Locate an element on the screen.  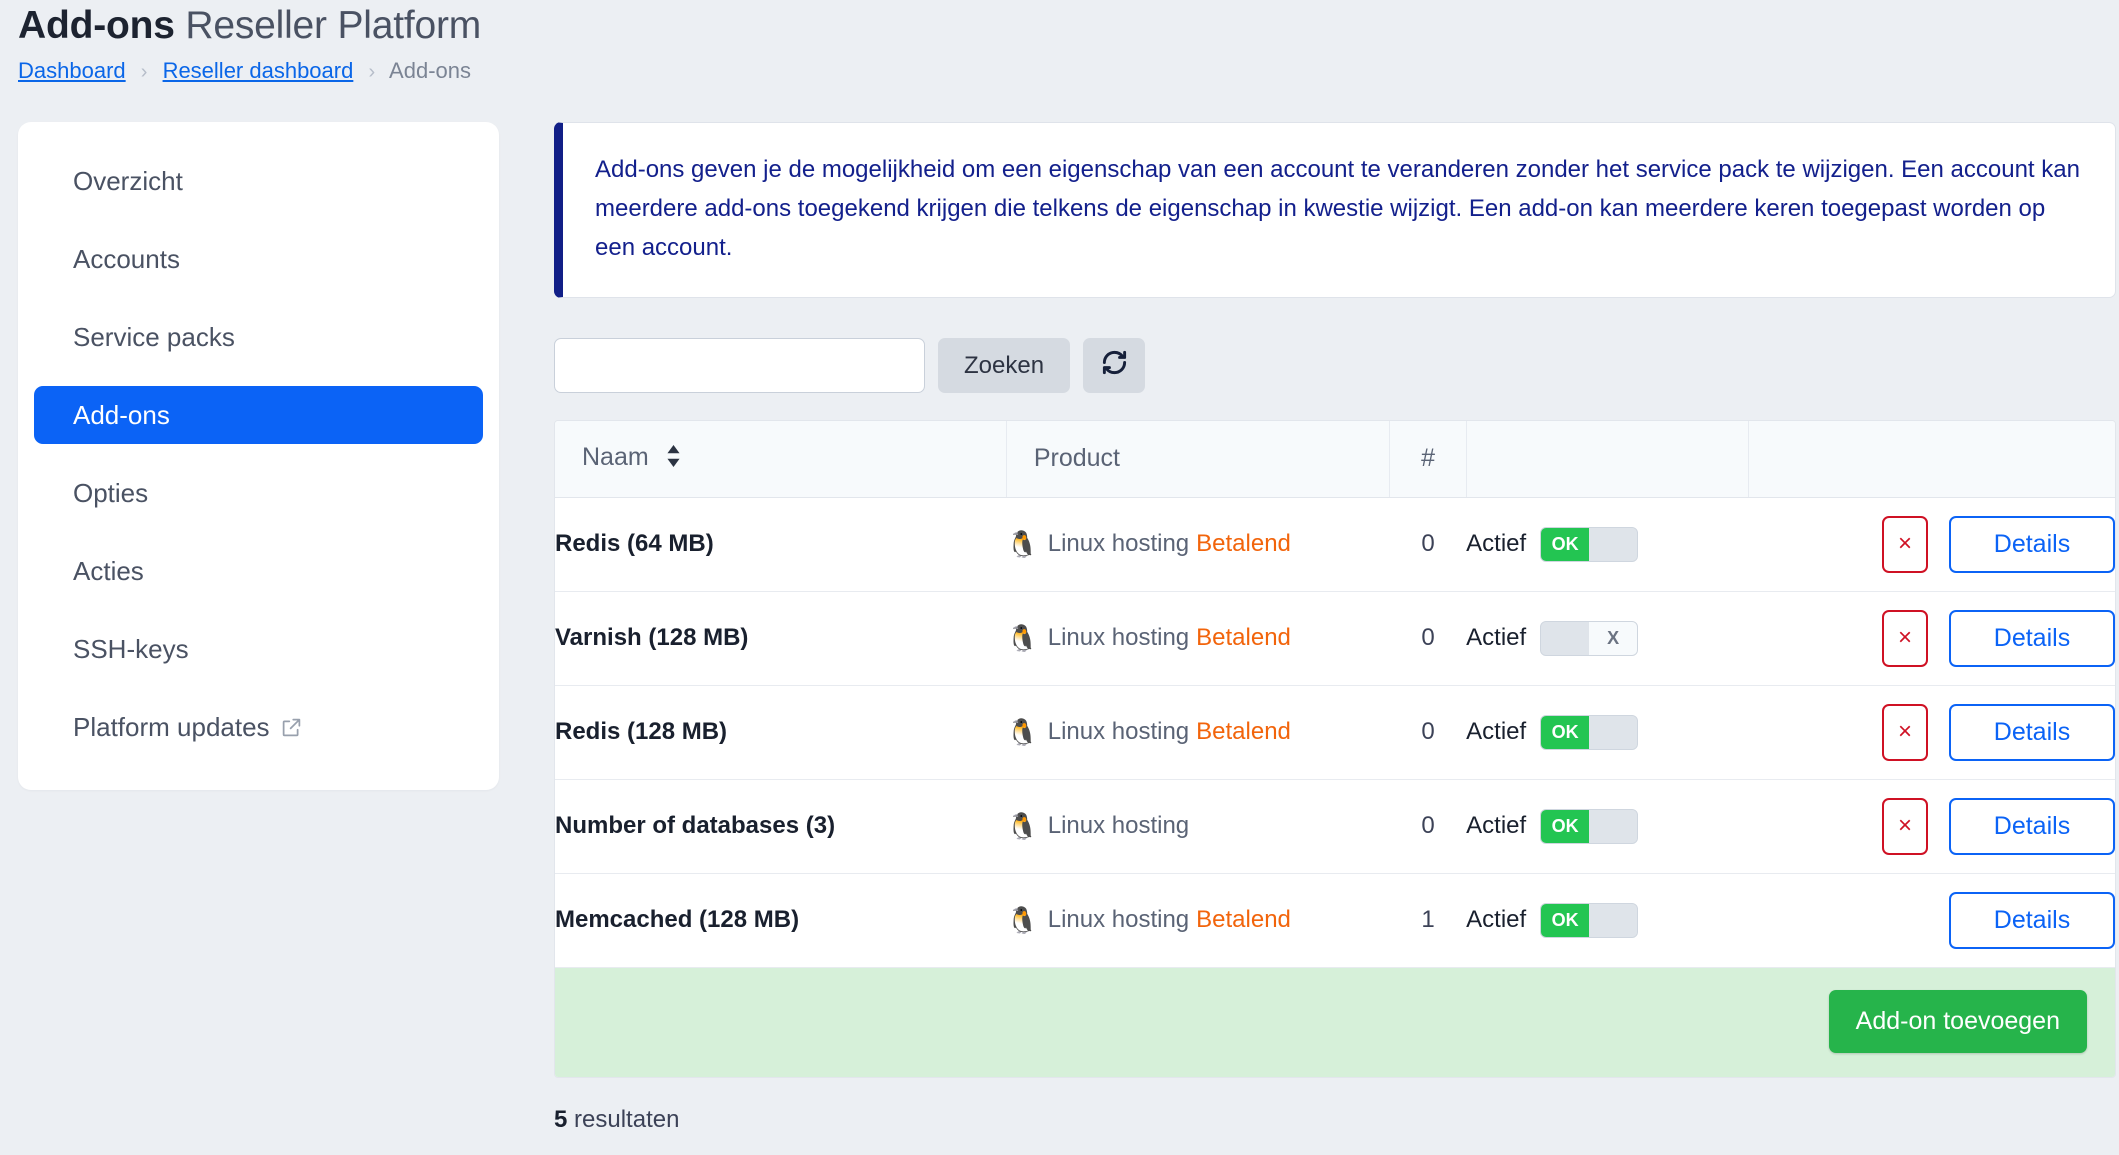
sidebar-item-opties: Opties is located at coordinates (258, 493).